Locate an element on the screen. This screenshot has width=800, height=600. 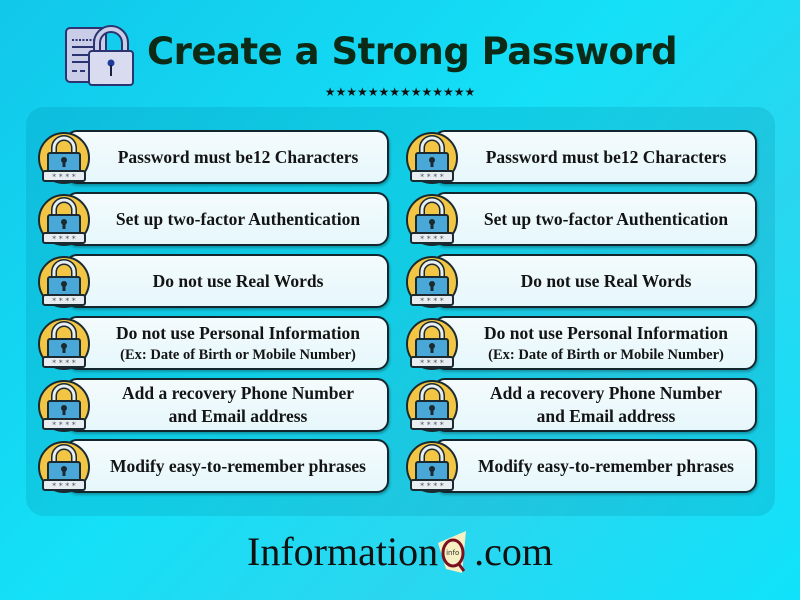
brand-prefix: Information is located at coordinates (343, 551).